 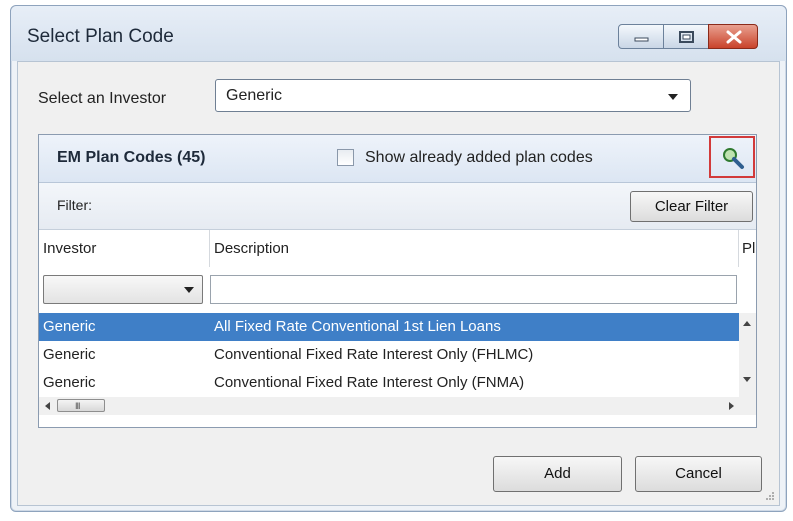 I want to click on column-header-description: Description, so click(x=474, y=248).